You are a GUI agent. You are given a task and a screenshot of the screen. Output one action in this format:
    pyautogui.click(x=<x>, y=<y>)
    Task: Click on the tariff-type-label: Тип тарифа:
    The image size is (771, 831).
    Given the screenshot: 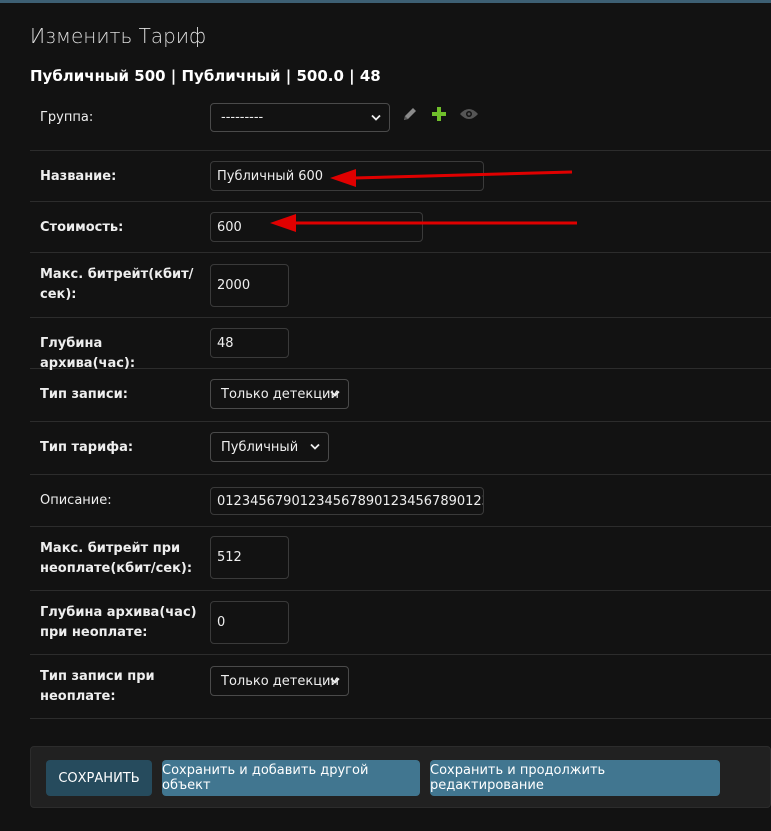 What is the action you would take?
    pyautogui.click(x=87, y=447)
    